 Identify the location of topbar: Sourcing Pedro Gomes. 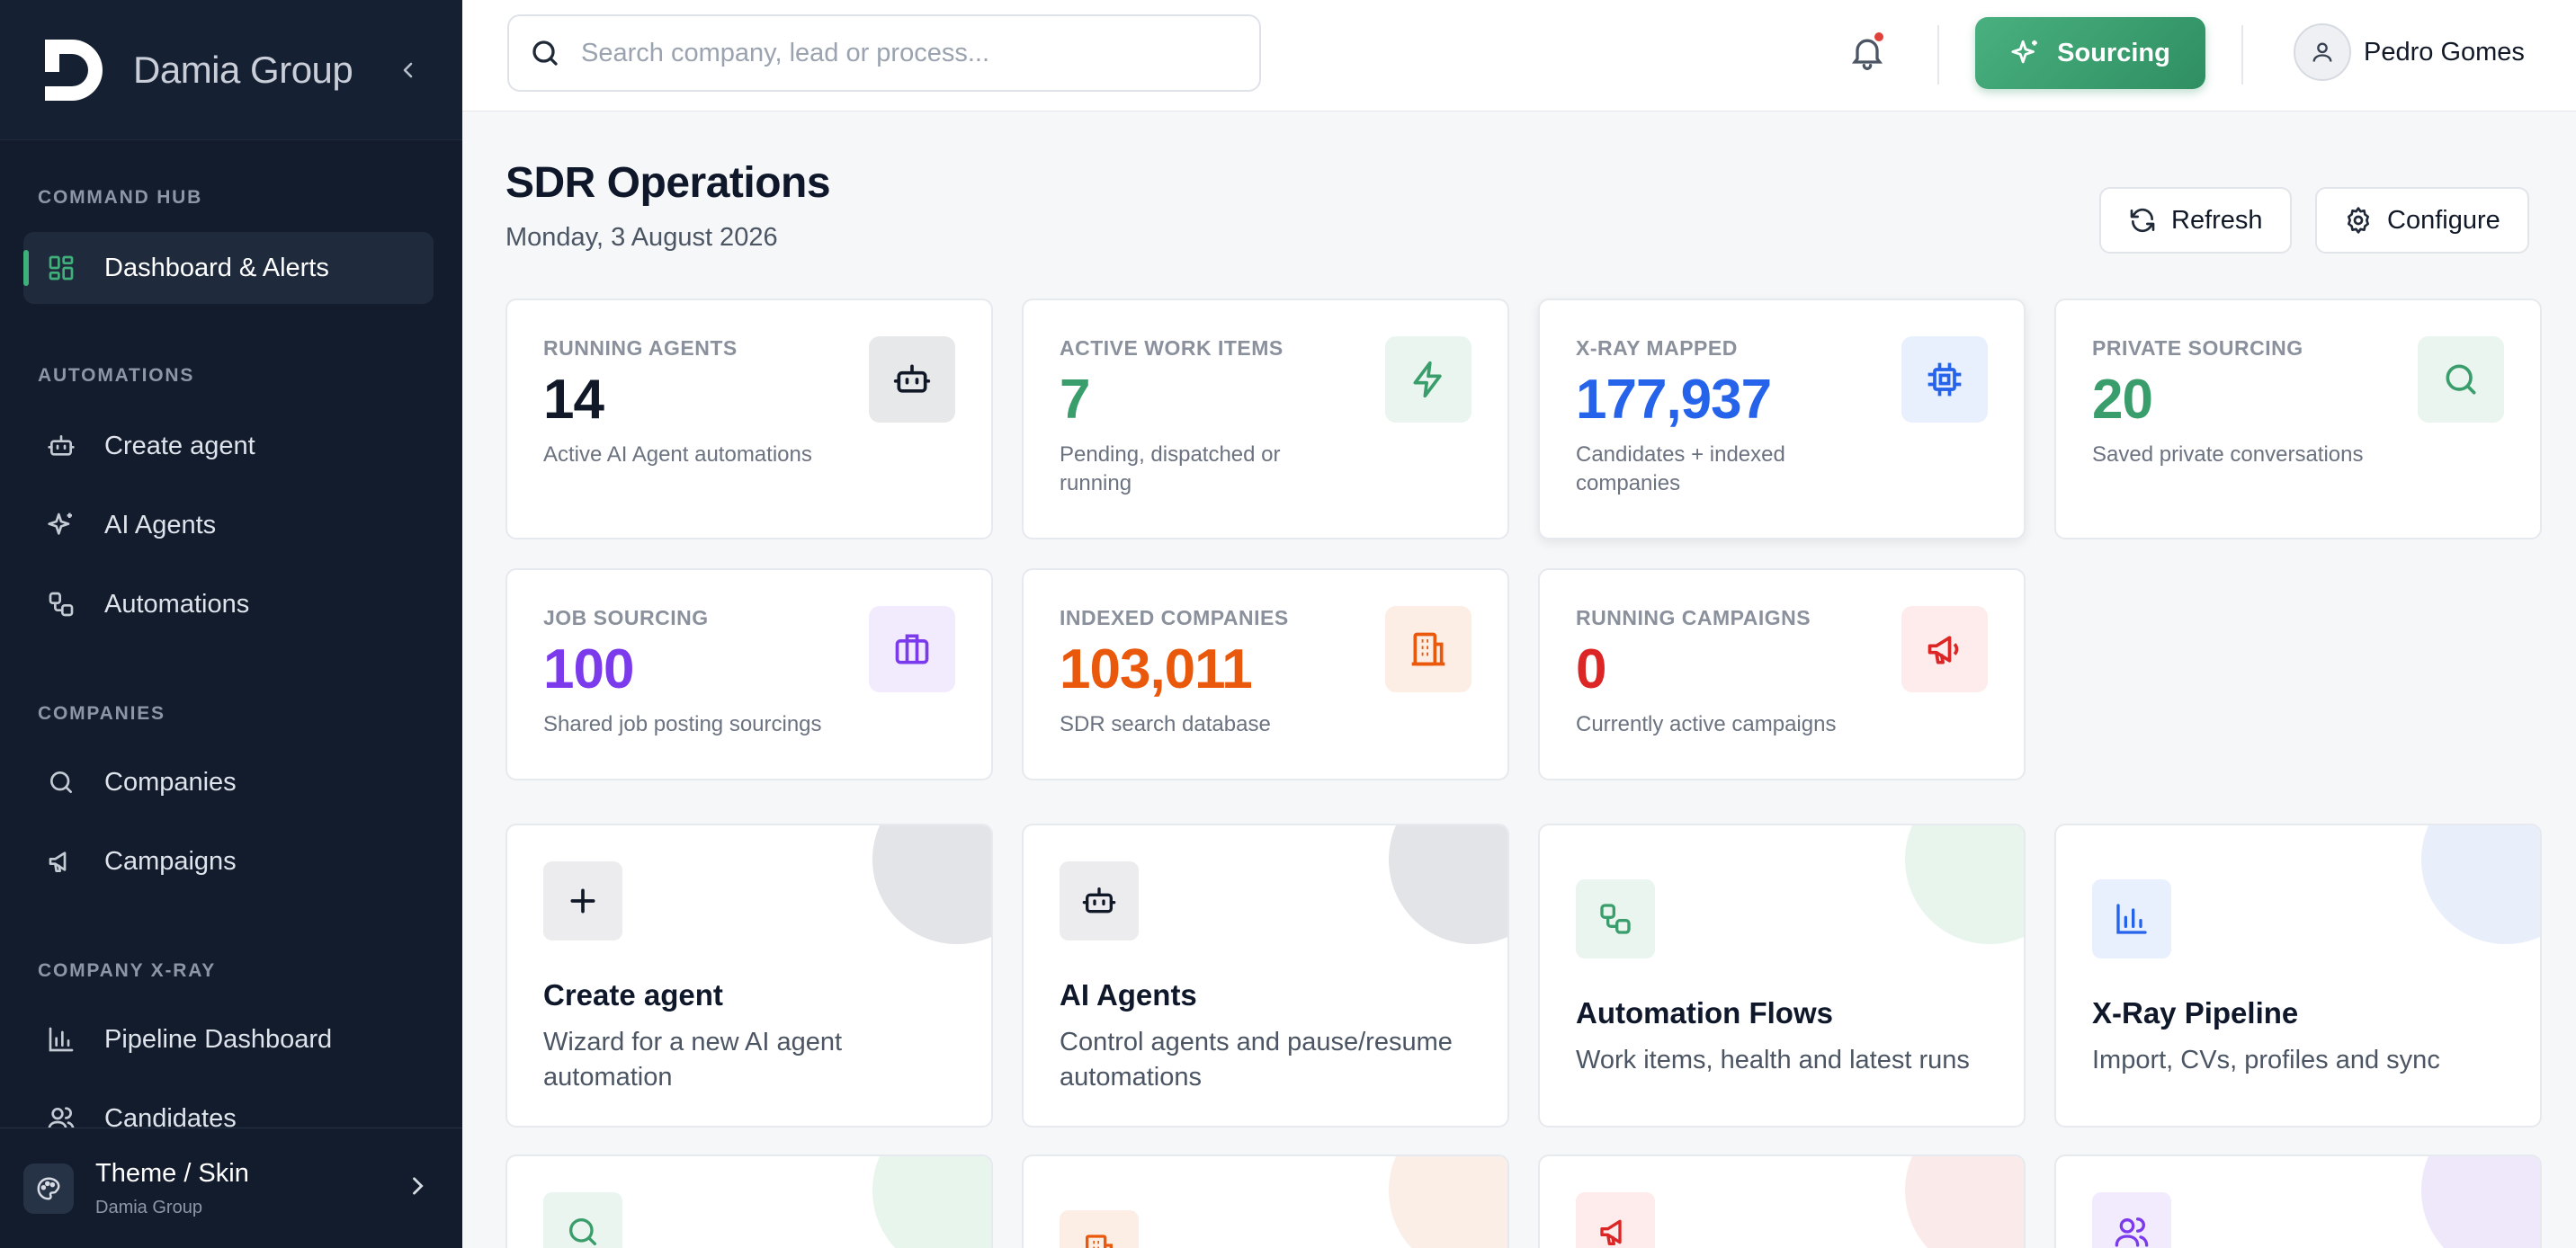
(1519, 55).